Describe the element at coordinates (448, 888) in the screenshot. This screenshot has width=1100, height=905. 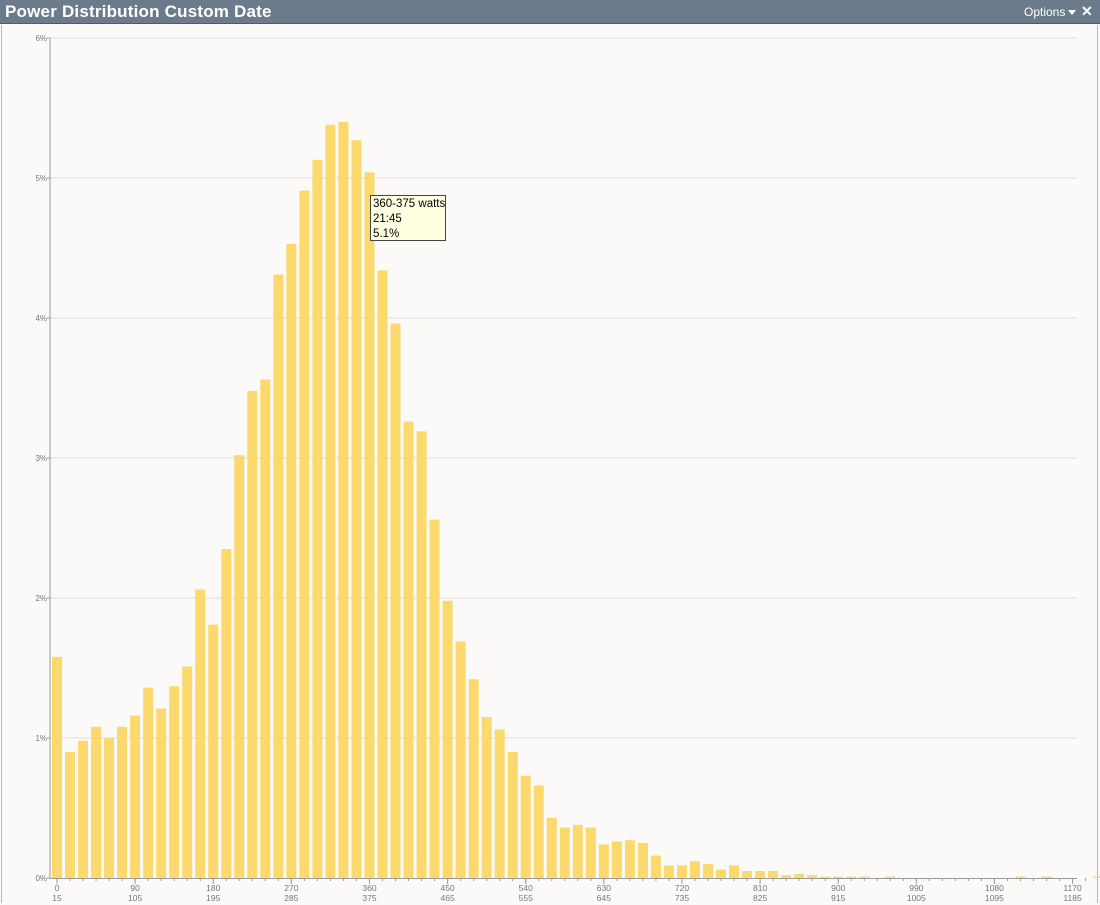
I see `x-tick-label: 450` at that location.